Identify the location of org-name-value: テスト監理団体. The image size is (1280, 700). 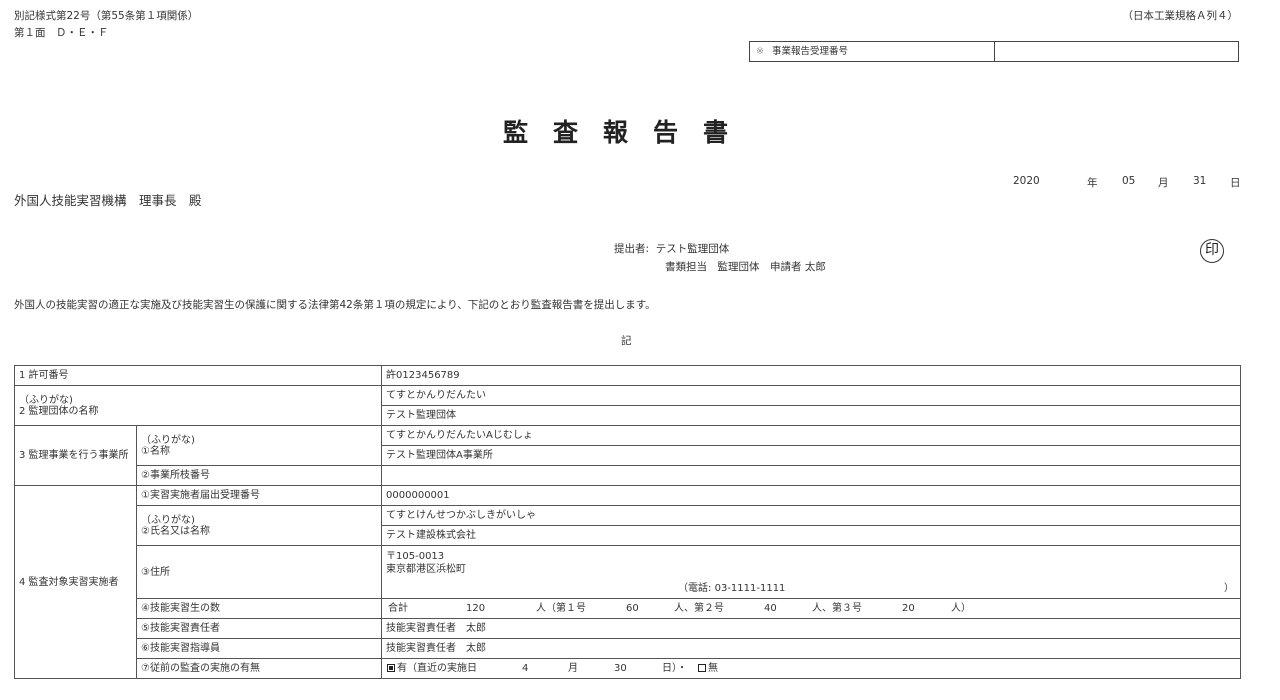
(811, 415).